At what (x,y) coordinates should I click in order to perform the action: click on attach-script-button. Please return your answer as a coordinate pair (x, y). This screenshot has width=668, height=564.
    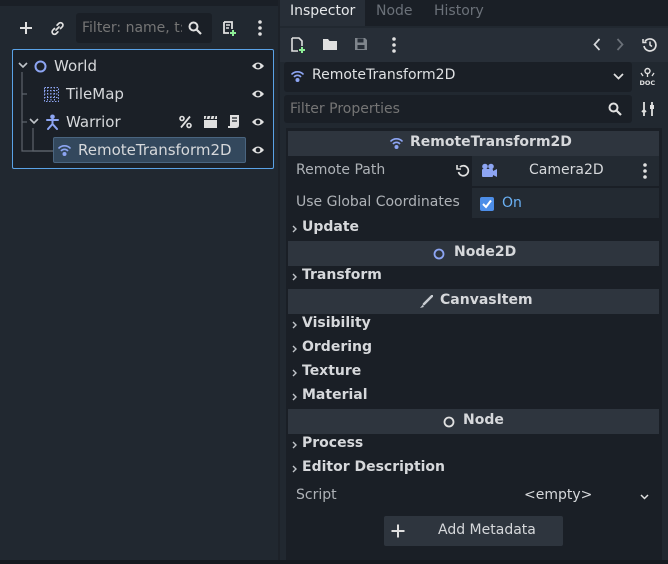
    Looking at the image, I should click on (229, 28).